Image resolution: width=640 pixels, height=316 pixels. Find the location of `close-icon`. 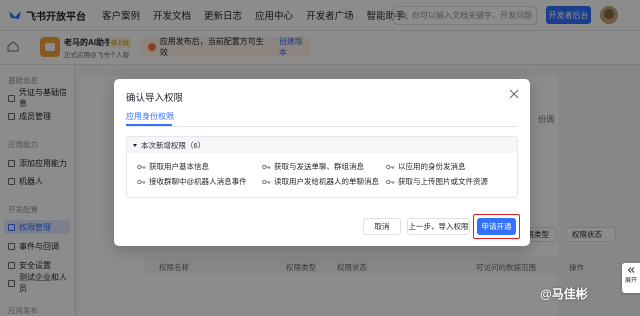

close-icon is located at coordinates (514, 94).